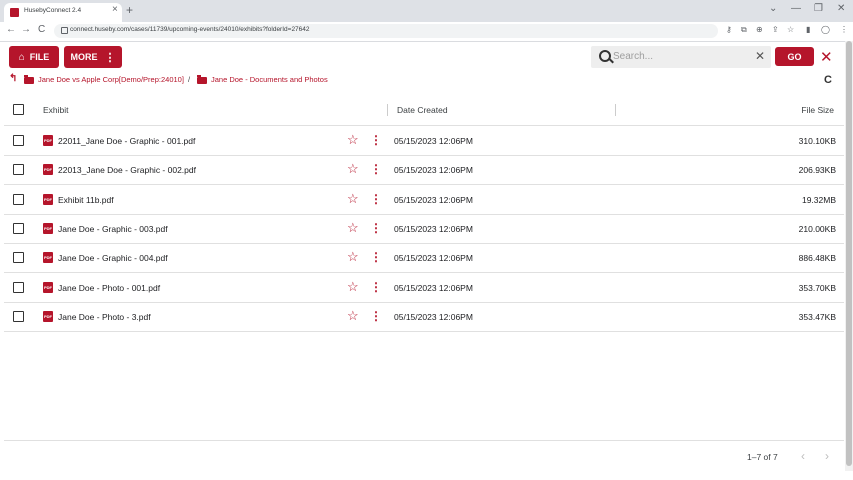 The width and height of the screenshot is (853, 480). Describe the element at coordinates (762, 457) in the screenshot. I see `pagination-label: 1–7 of 7` at that location.